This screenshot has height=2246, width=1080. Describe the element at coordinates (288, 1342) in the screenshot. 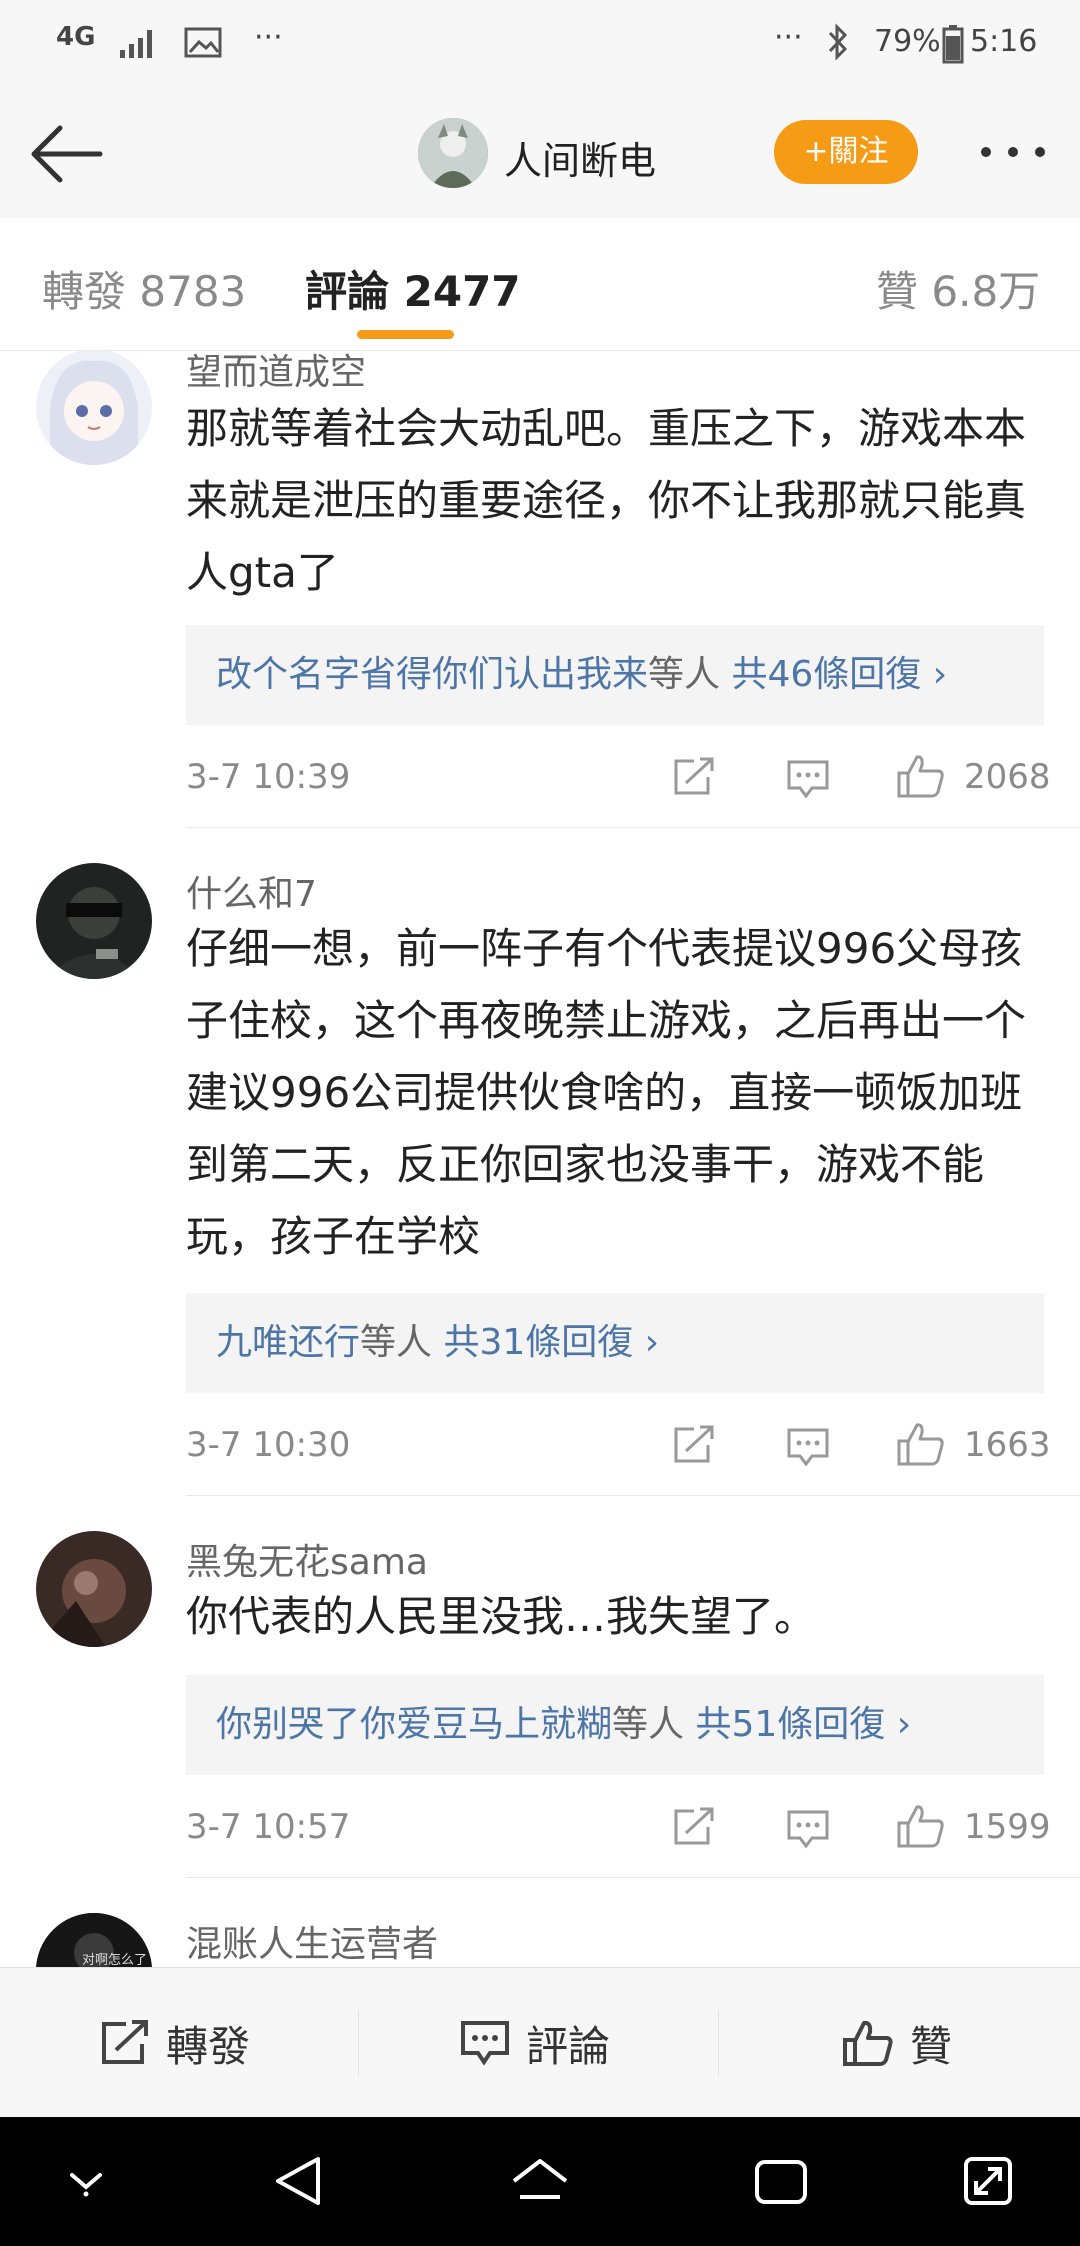

I see `reply-names: 九唯还行` at that location.